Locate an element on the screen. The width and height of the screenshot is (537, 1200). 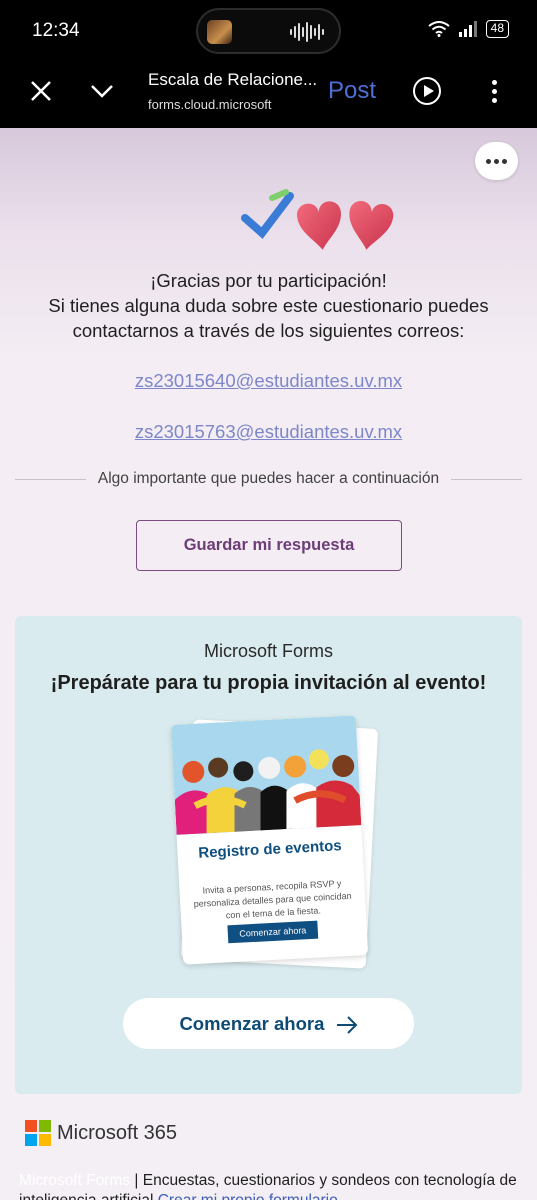
battery-icon: 48 is located at coordinates (497, 29).